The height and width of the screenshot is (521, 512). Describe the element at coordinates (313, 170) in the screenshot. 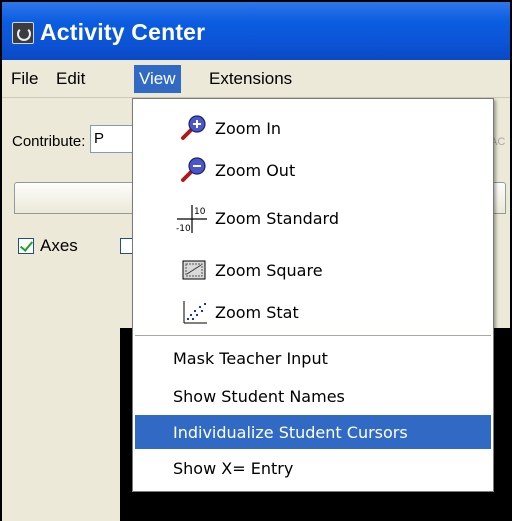

I see `menu-zoom-out: Zoom Out` at that location.